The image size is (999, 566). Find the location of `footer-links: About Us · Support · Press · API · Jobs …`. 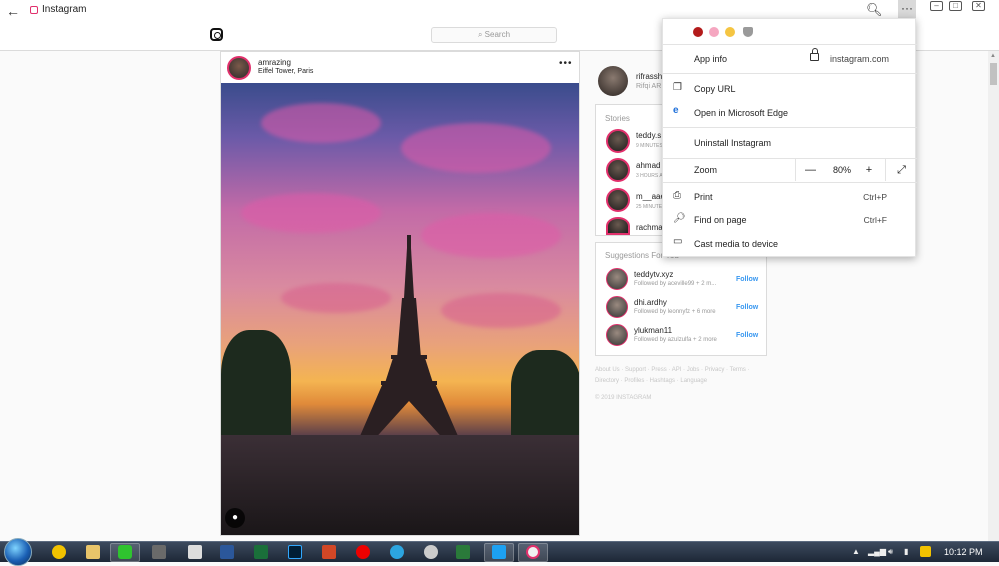

footer-links: About Us · Support · Press · API · Jobs … is located at coordinates (682, 376).